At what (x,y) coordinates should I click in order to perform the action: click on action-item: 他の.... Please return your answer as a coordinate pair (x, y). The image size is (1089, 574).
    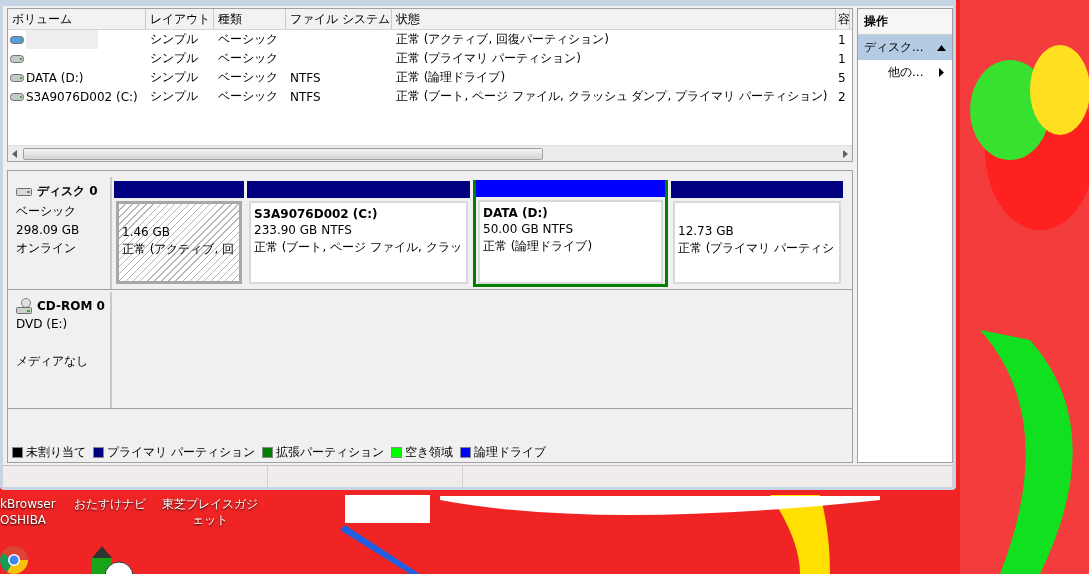
    Looking at the image, I should click on (905, 72).